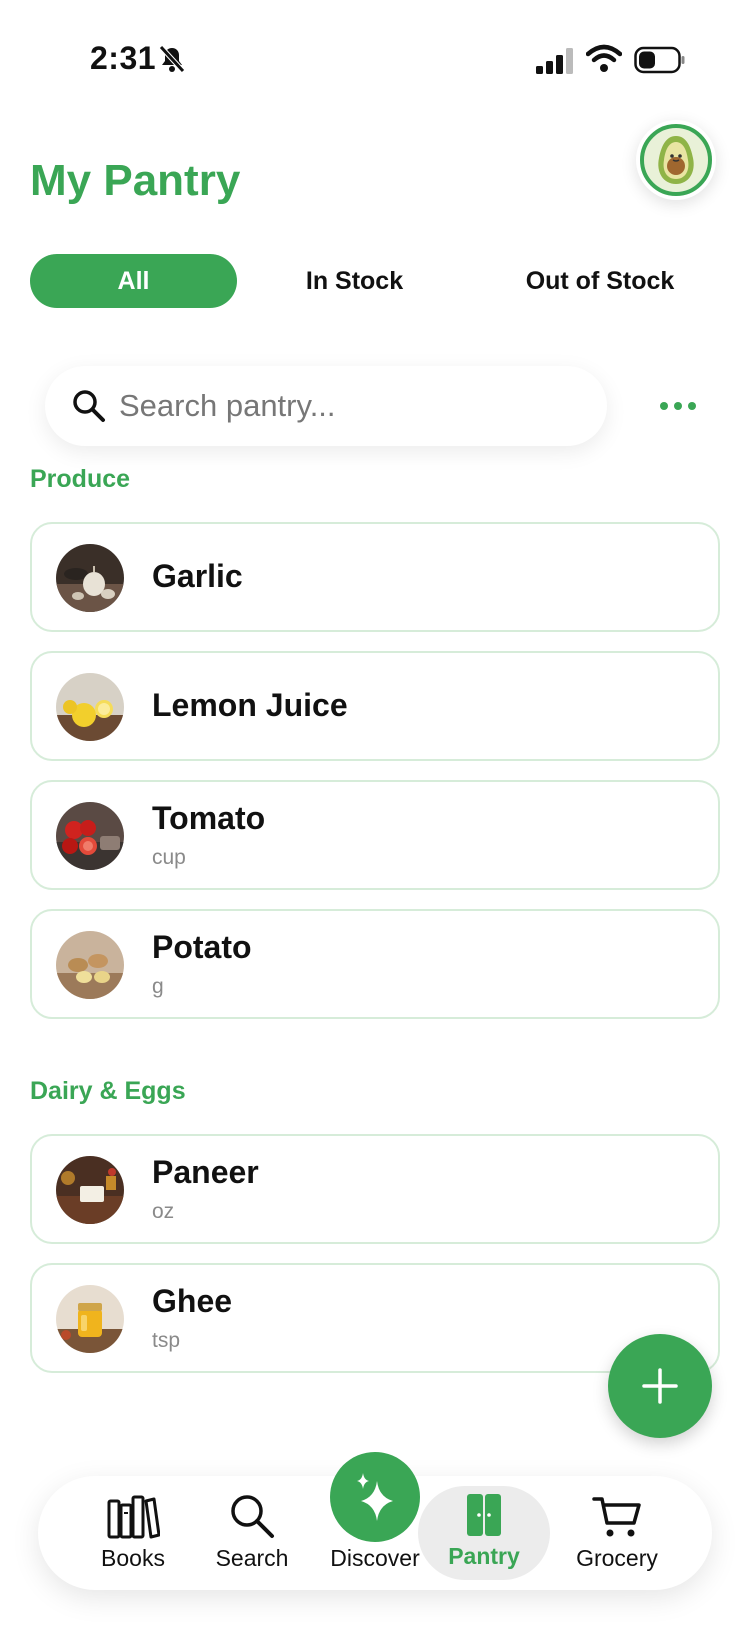 The width and height of the screenshot is (750, 1631). Describe the element at coordinates (169, 857) in the screenshot. I see `item-unit: cup` at that location.